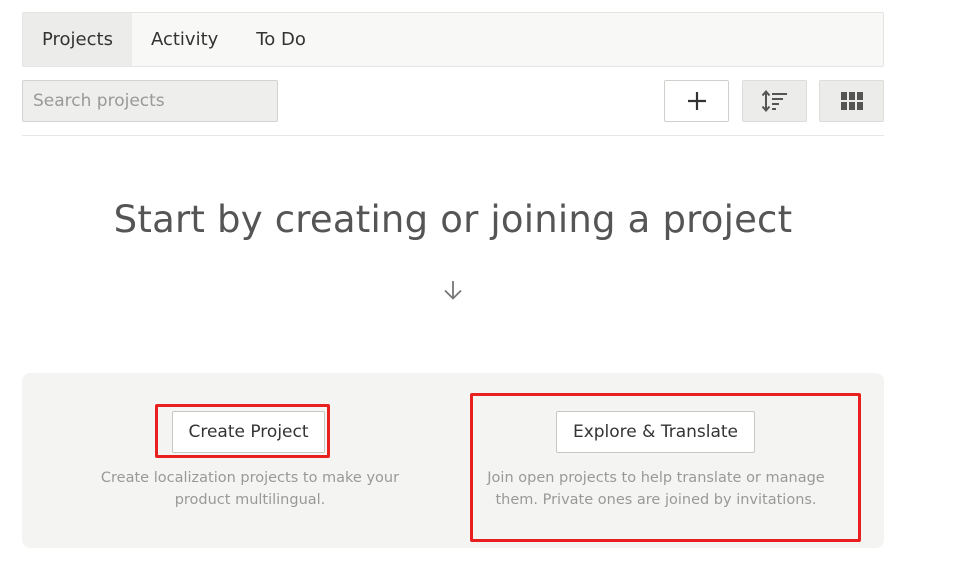  I want to click on tab-activity: Activity, so click(184, 39).